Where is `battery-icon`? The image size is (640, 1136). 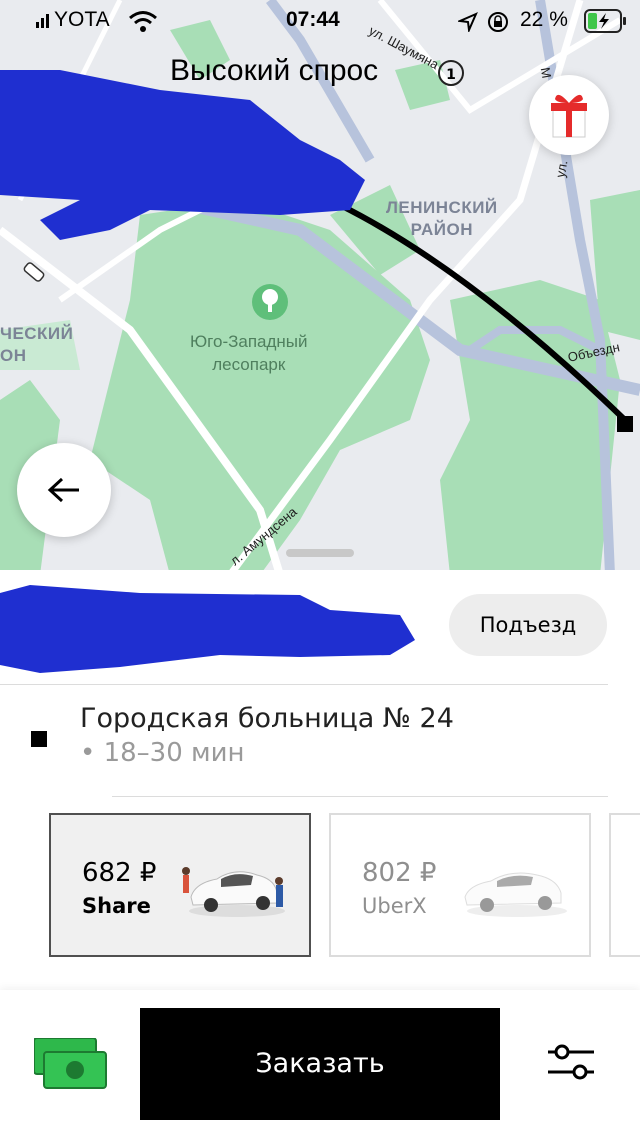 battery-icon is located at coordinates (605, 21).